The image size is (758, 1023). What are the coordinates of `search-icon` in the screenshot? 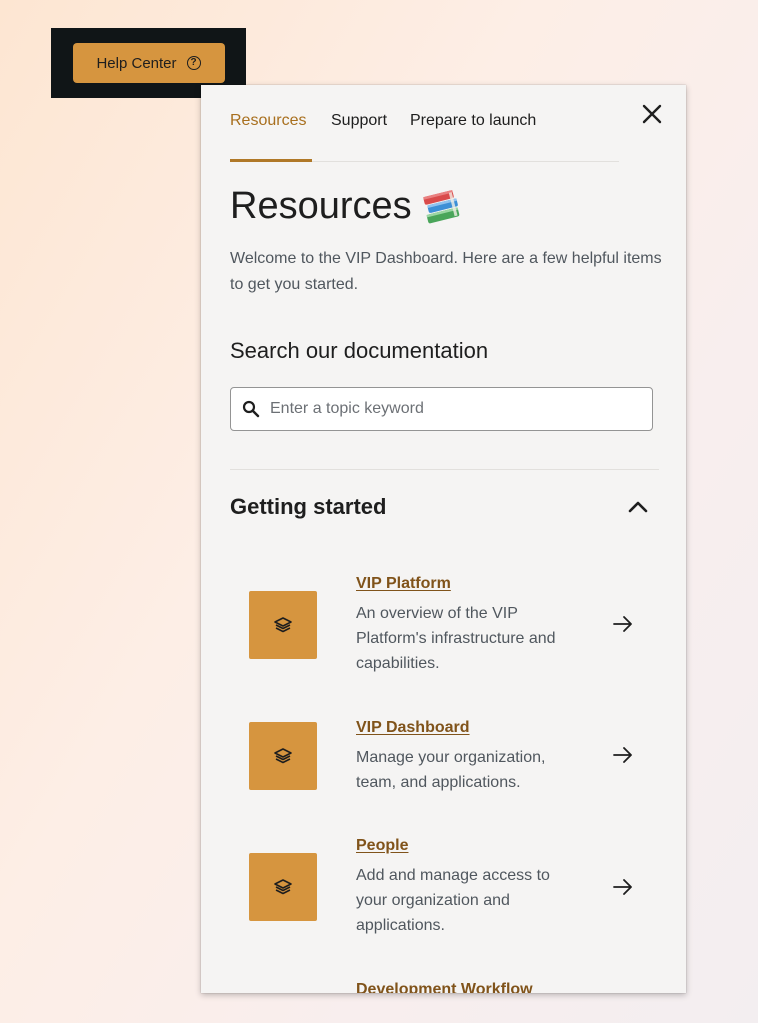 It's located at (251, 409).